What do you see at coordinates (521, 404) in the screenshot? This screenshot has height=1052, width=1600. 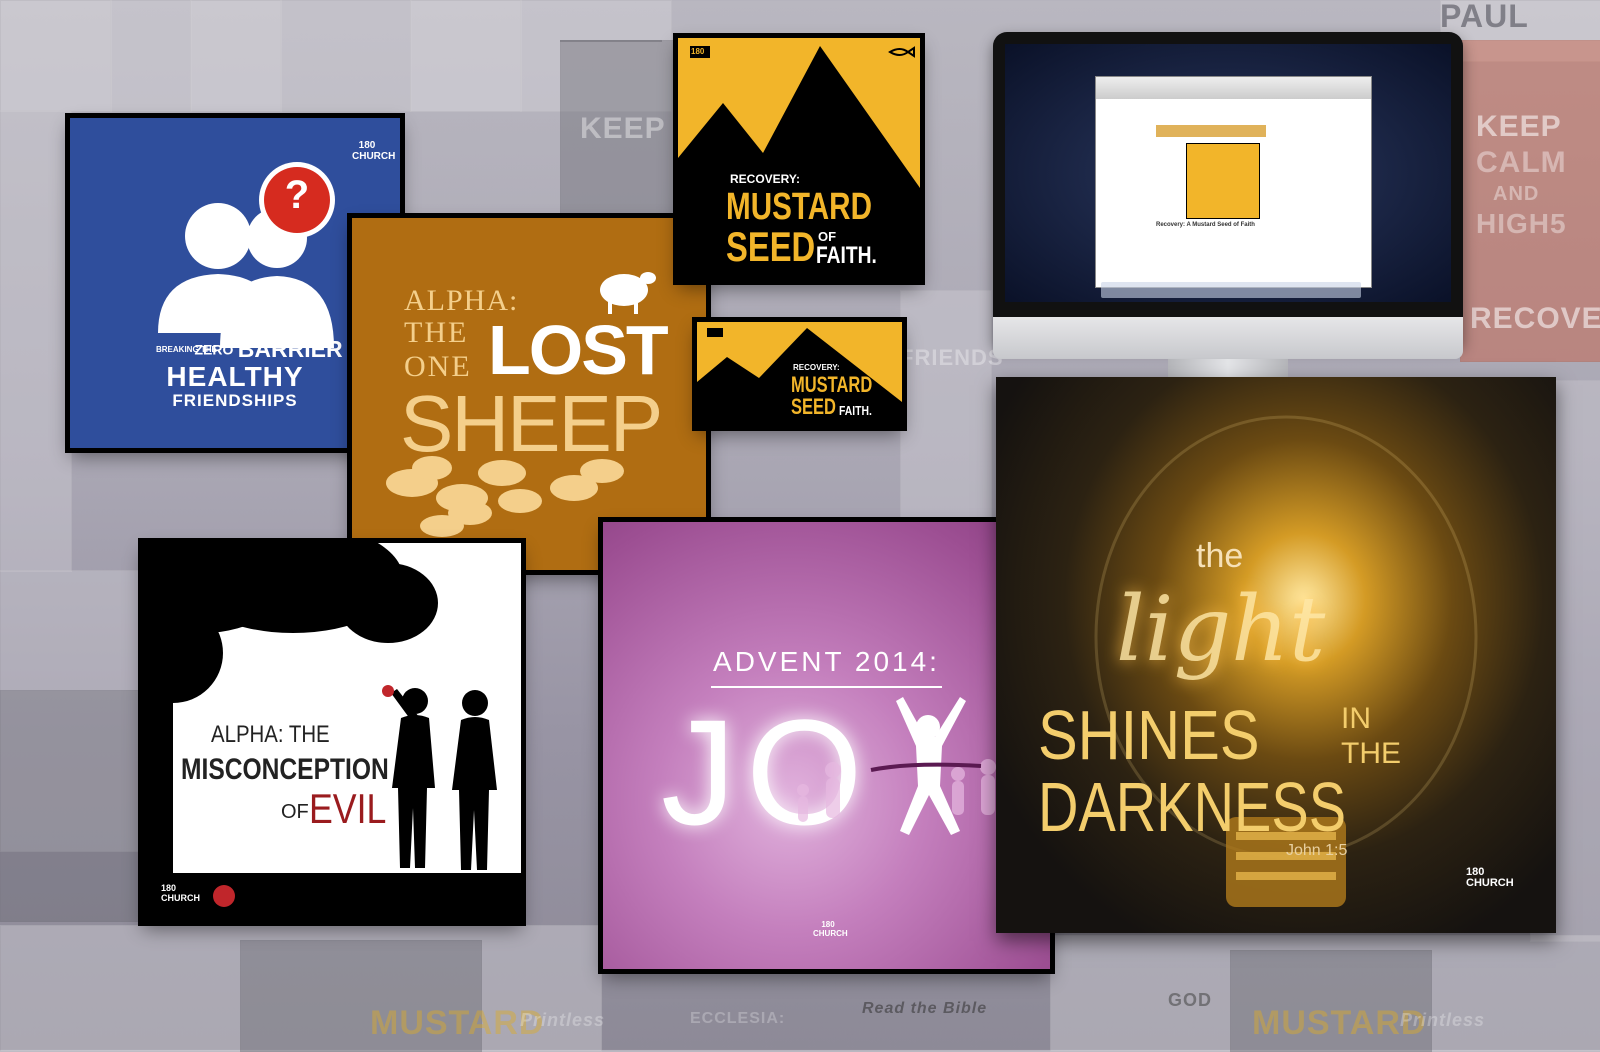 I see `sheep-icon` at bounding box center [521, 404].